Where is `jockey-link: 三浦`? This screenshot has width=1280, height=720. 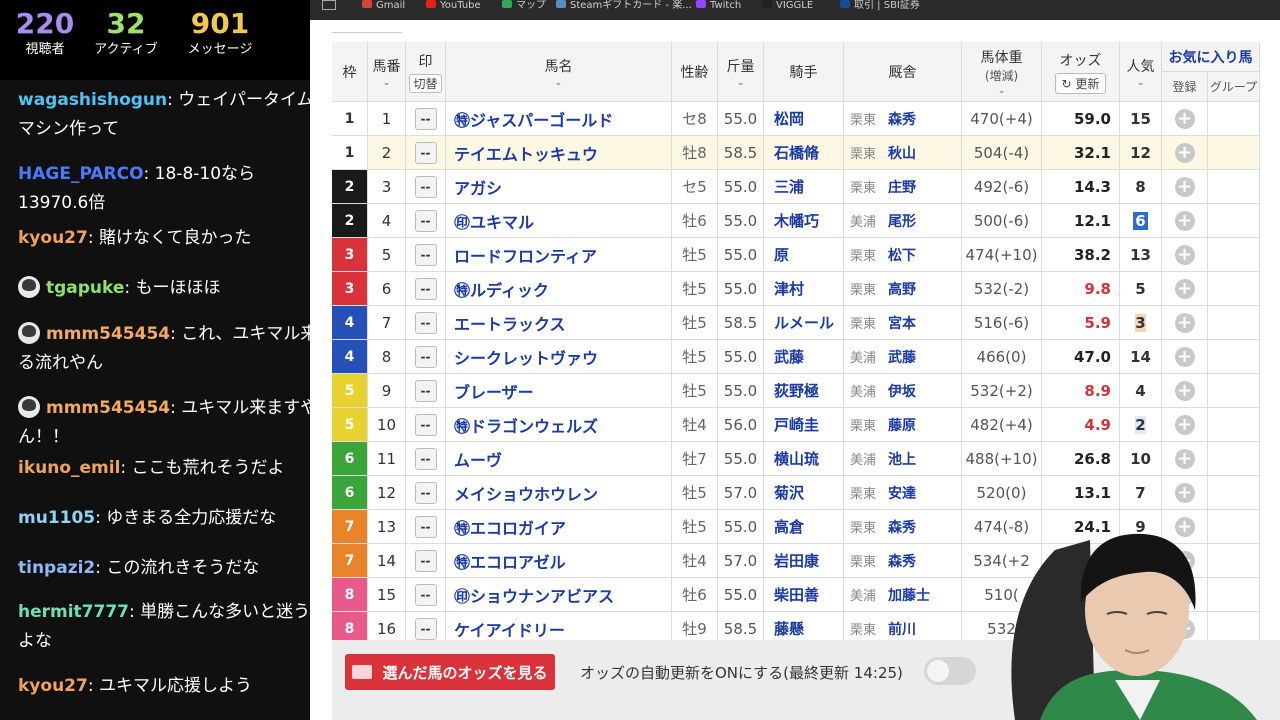 jockey-link: 三浦 is located at coordinates (789, 186).